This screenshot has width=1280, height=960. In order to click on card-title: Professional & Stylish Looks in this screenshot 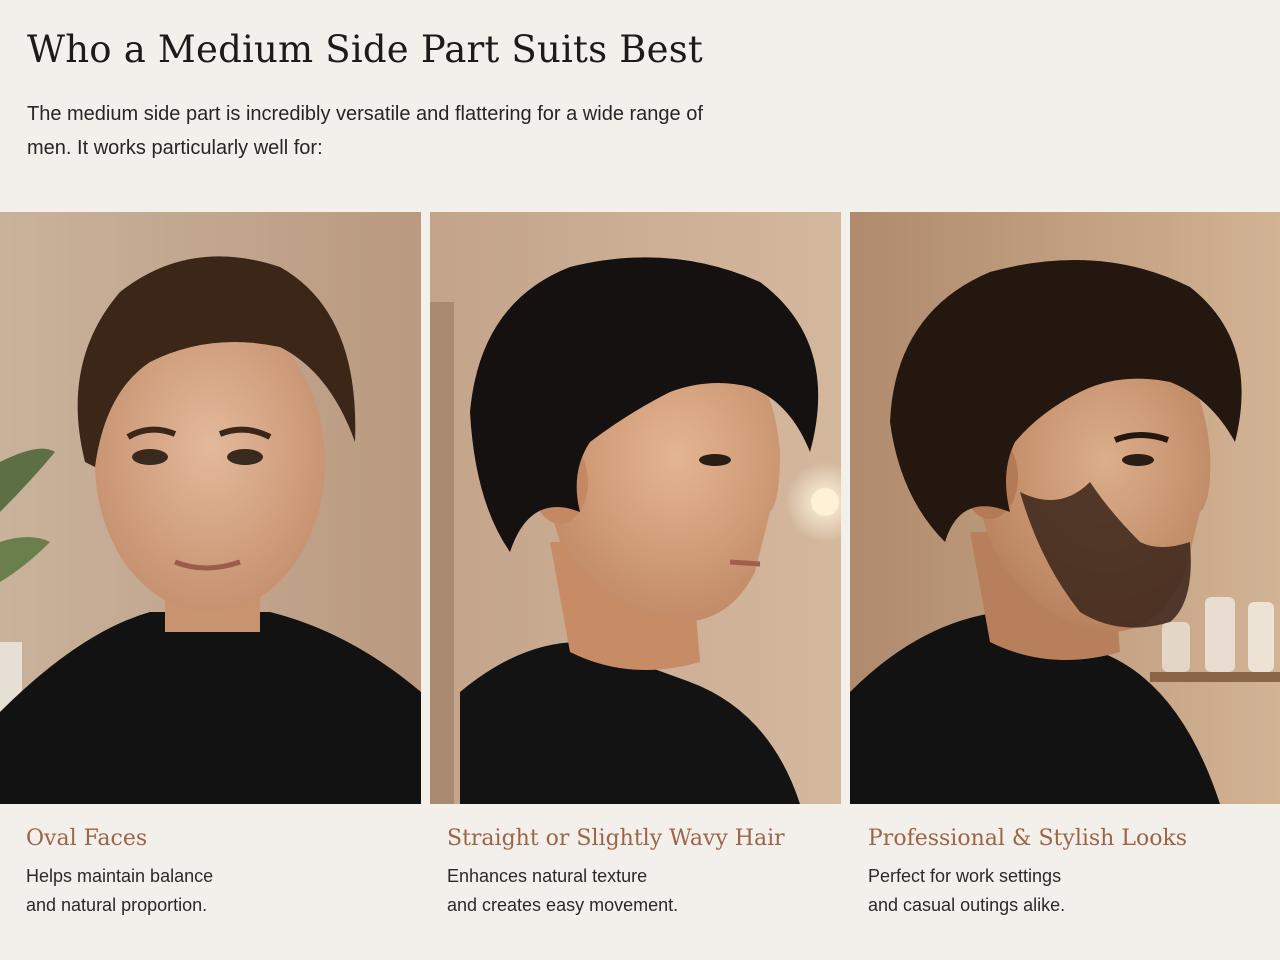, I will do `click(1028, 838)`.